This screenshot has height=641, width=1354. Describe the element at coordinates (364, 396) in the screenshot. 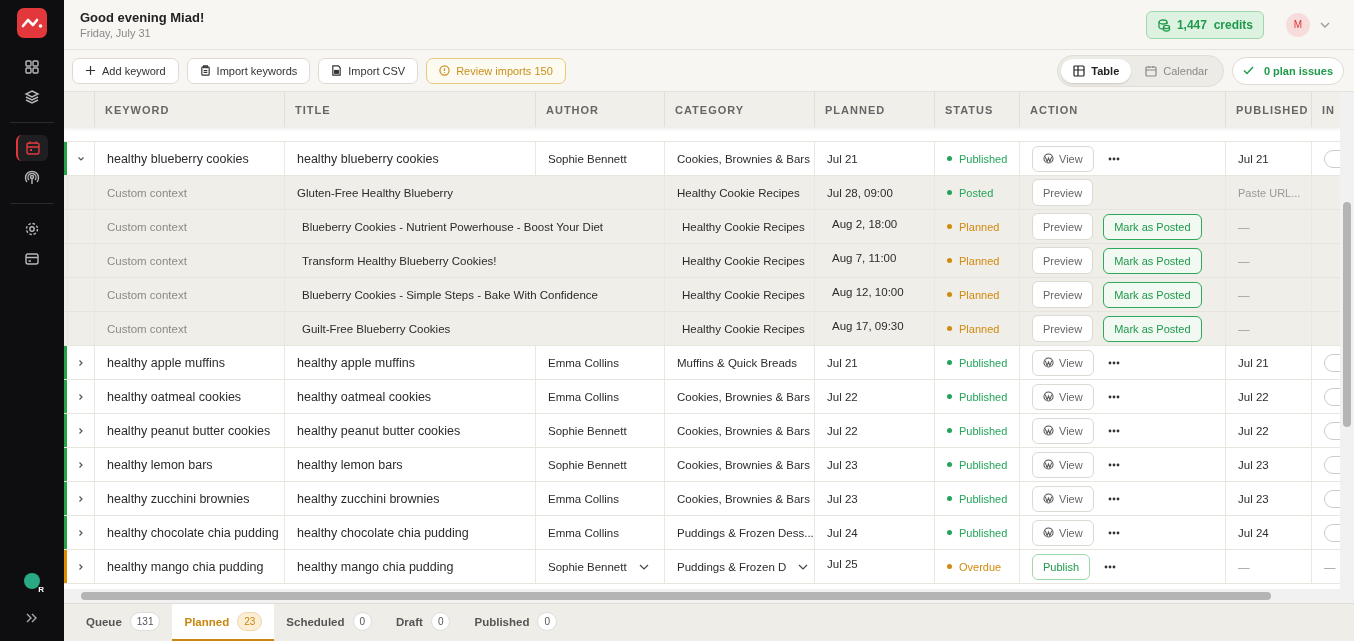

I see `title-cell: healthy oatmeal cookies` at that location.